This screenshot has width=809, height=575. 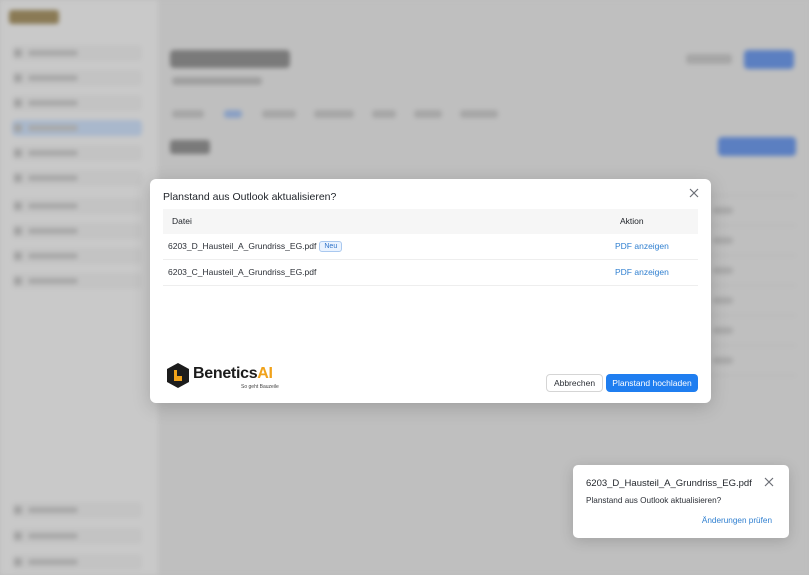 I want to click on sidebar-item-active, so click(x=77, y=128).